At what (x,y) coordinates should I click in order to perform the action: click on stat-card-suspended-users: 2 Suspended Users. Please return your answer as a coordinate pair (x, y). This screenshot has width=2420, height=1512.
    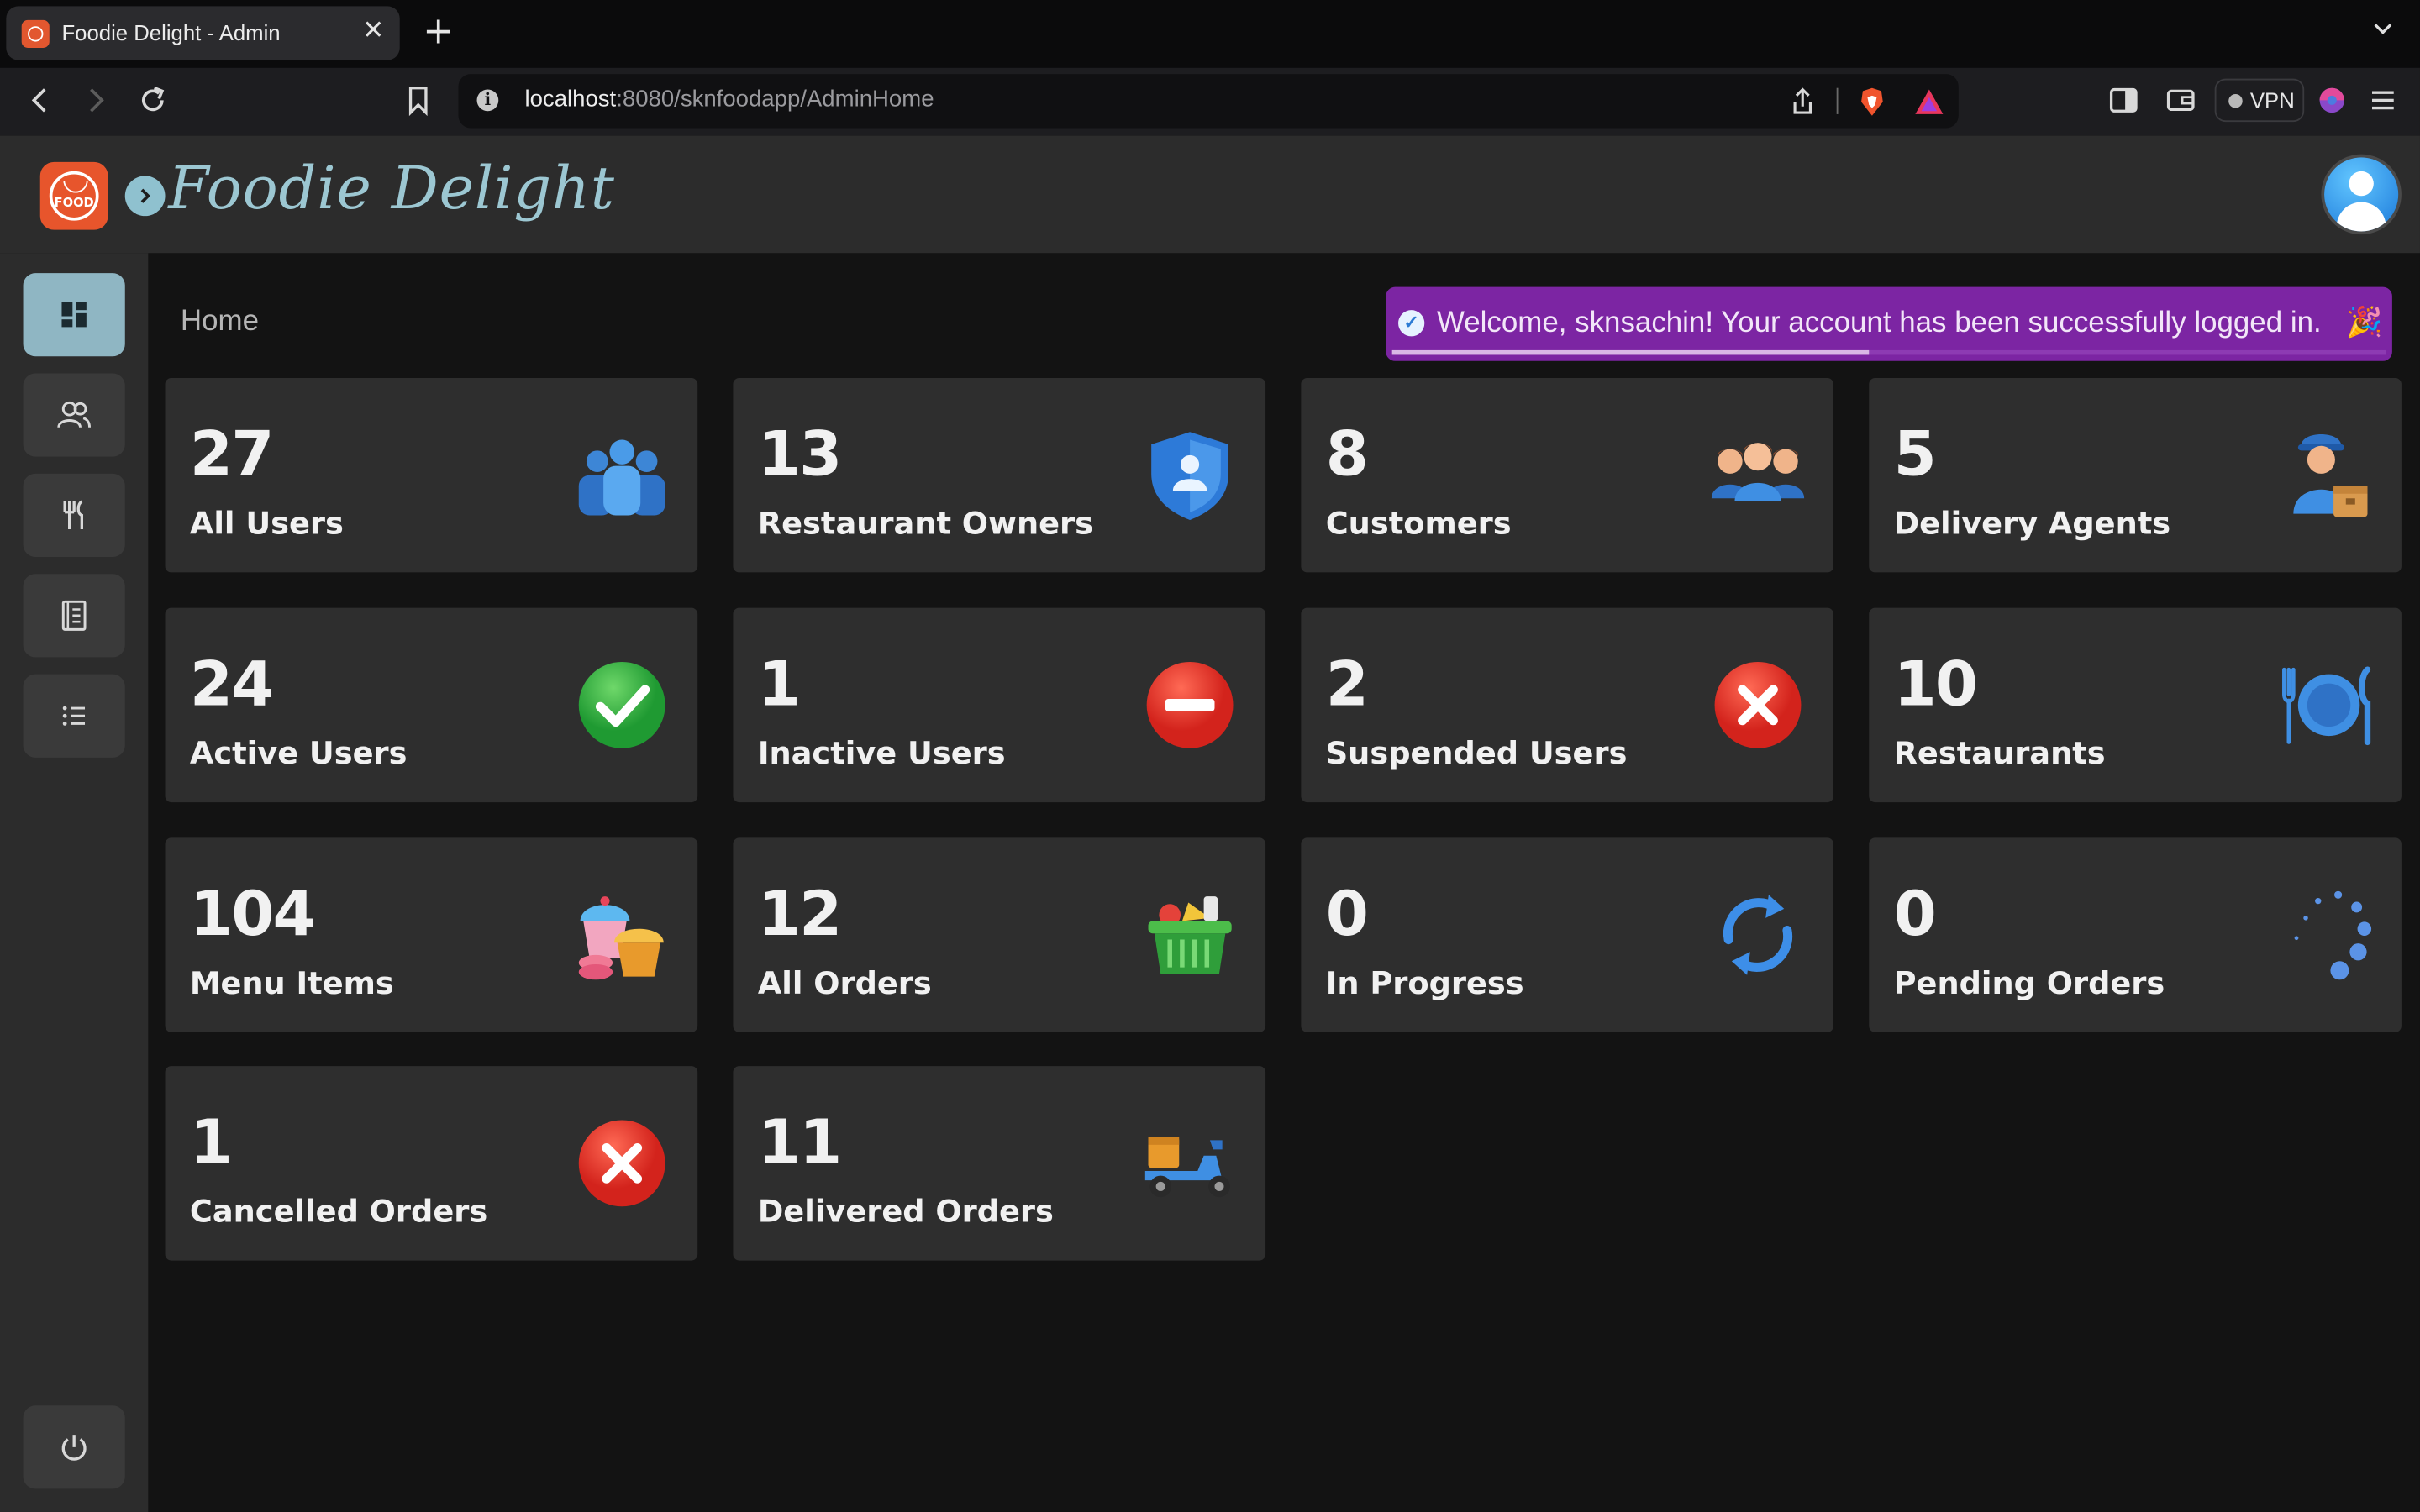
    Looking at the image, I should click on (1567, 705).